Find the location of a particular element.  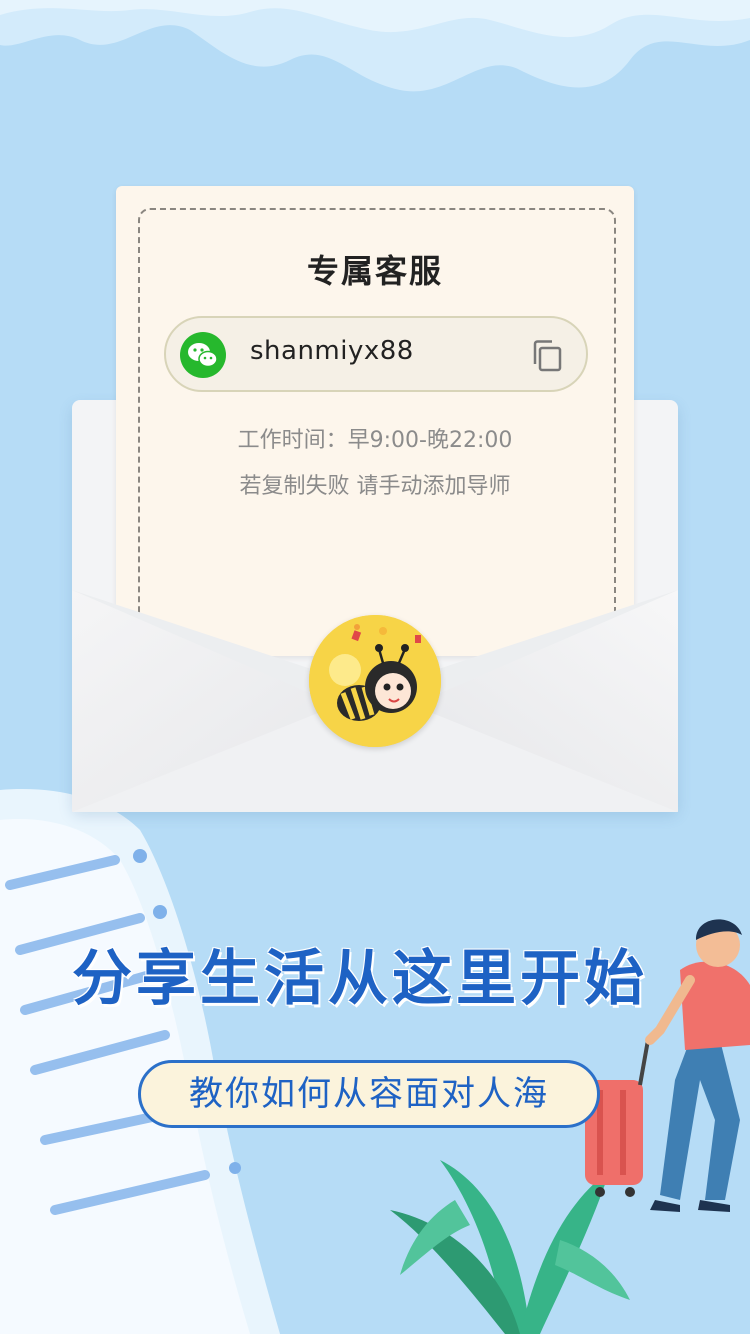

wechat-id-field: shanmiyx88 is located at coordinates (376, 354).